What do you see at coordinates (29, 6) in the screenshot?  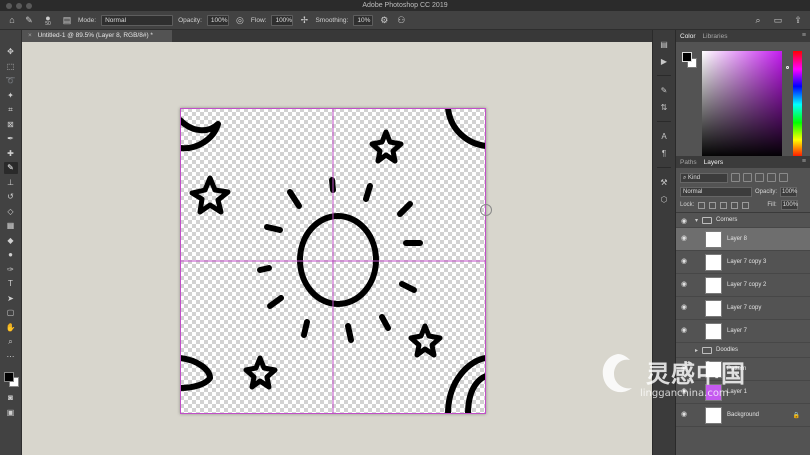 I see `zoom-window-button` at bounding box center [29, 6].